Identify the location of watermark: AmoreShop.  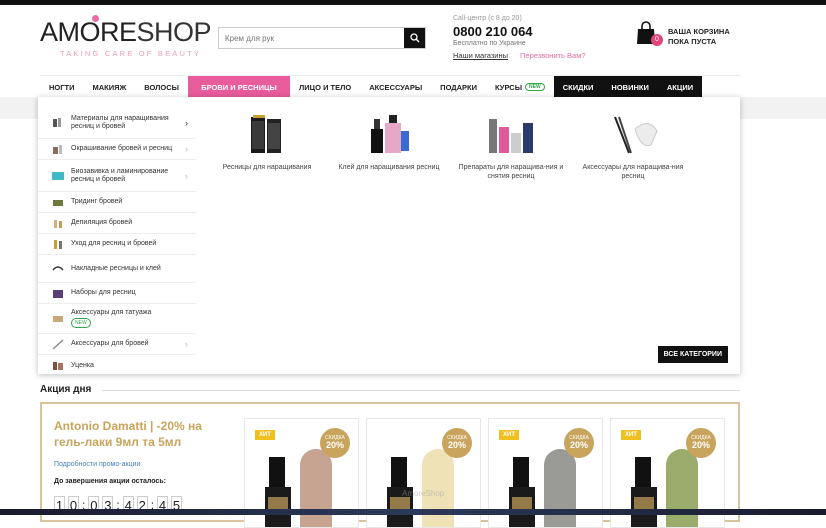
(423, 493).